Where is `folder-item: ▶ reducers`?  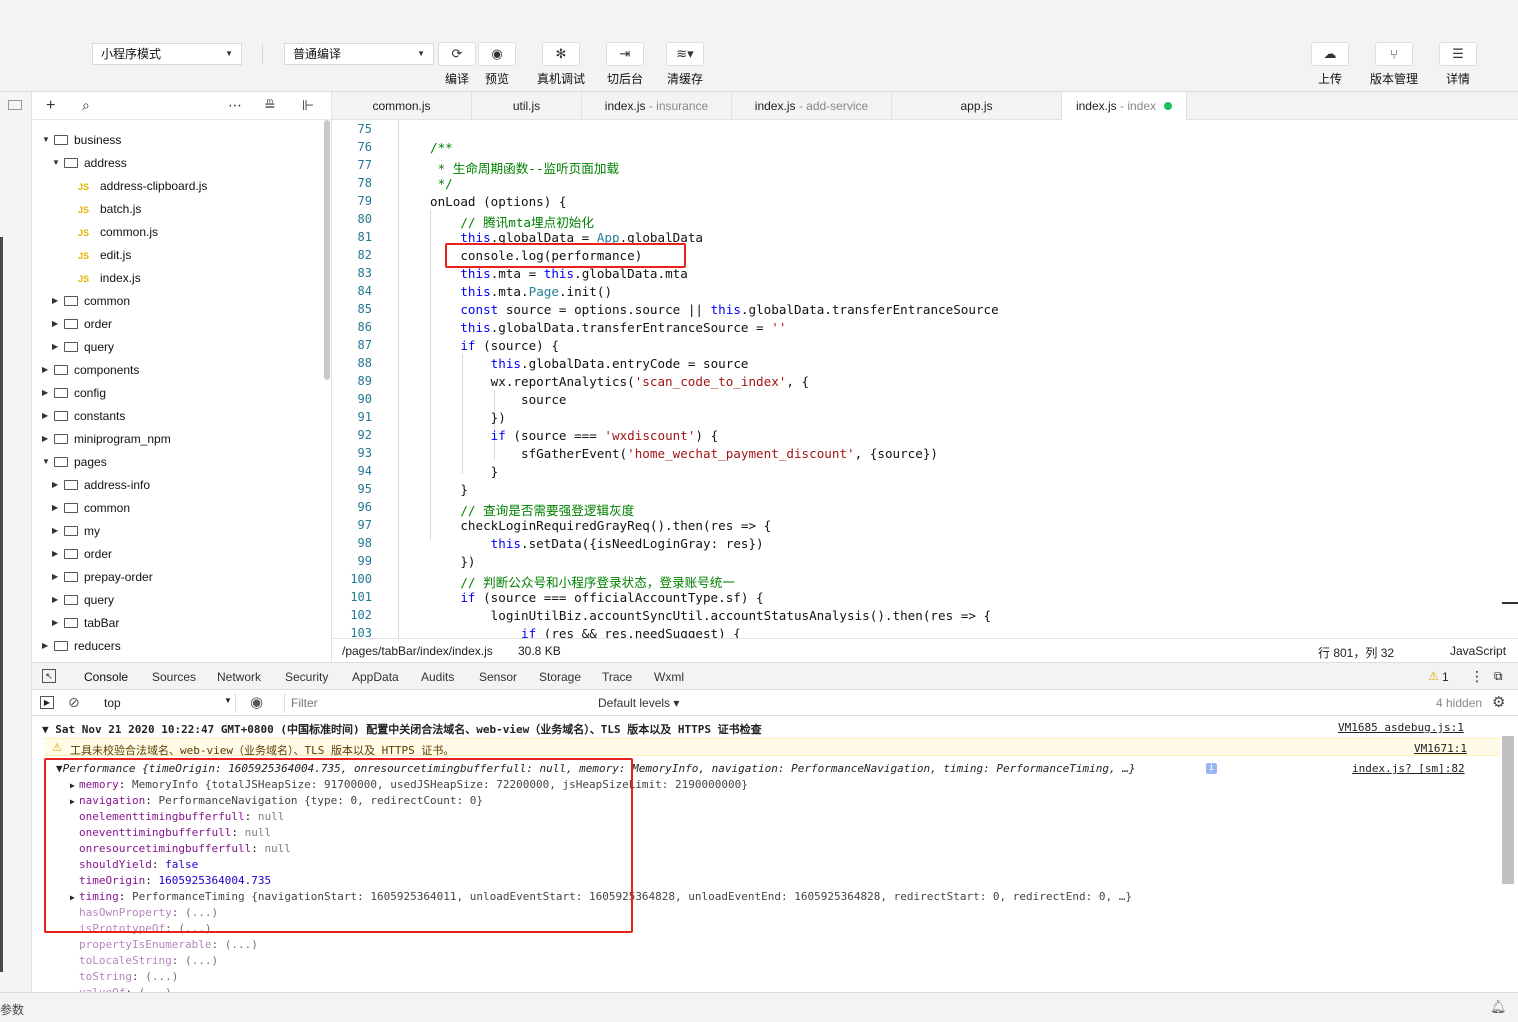
folder-item: ▶ reducers is located at coordinates (81, 646).